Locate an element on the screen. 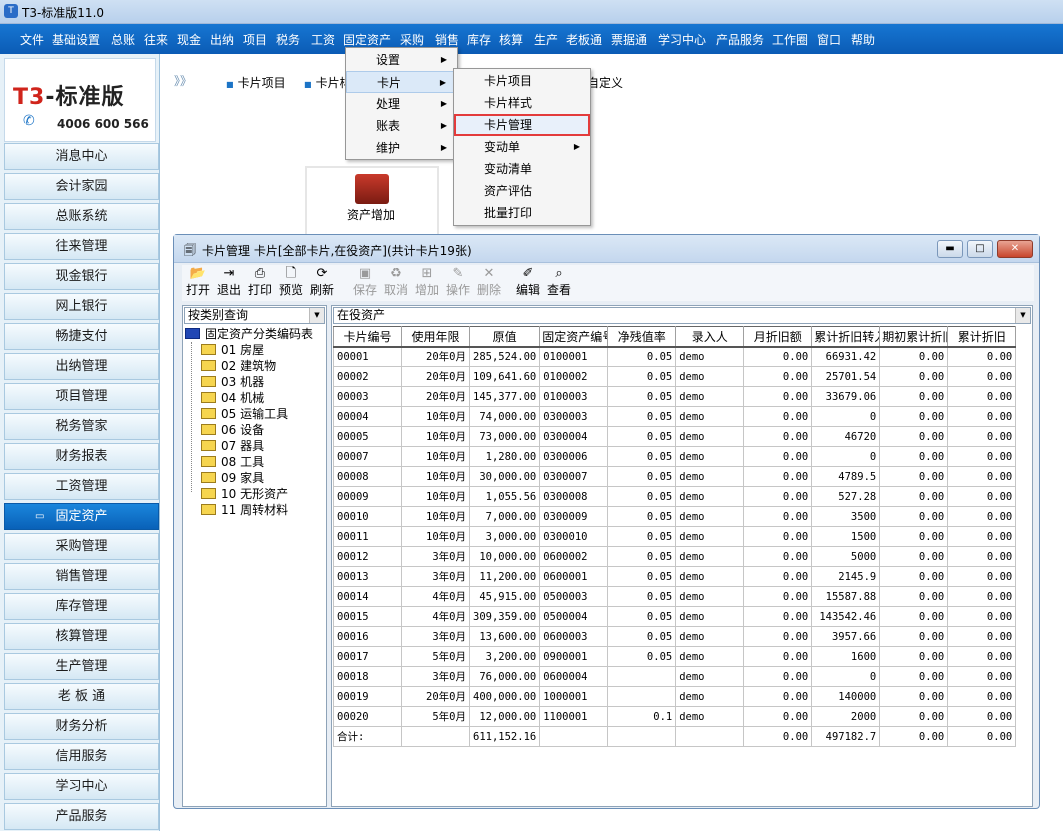  table-cell: 00001 is located at coordinates (367, 356).